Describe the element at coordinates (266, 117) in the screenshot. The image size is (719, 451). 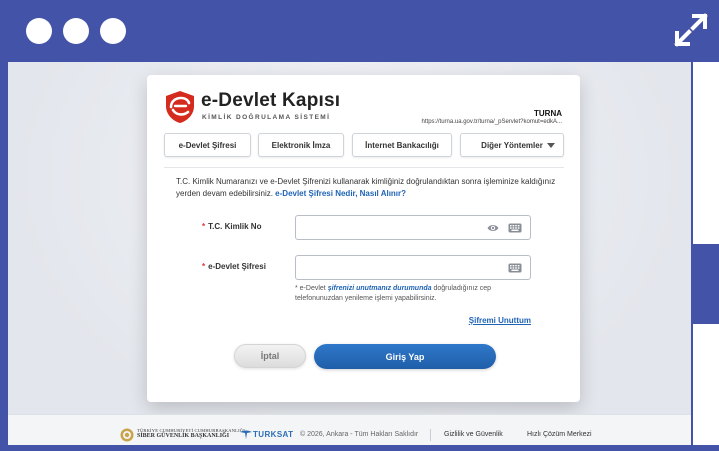
I see `brand-subtitle: KİMLİK DOĞRULAMA SİSTEMİ` at that location.